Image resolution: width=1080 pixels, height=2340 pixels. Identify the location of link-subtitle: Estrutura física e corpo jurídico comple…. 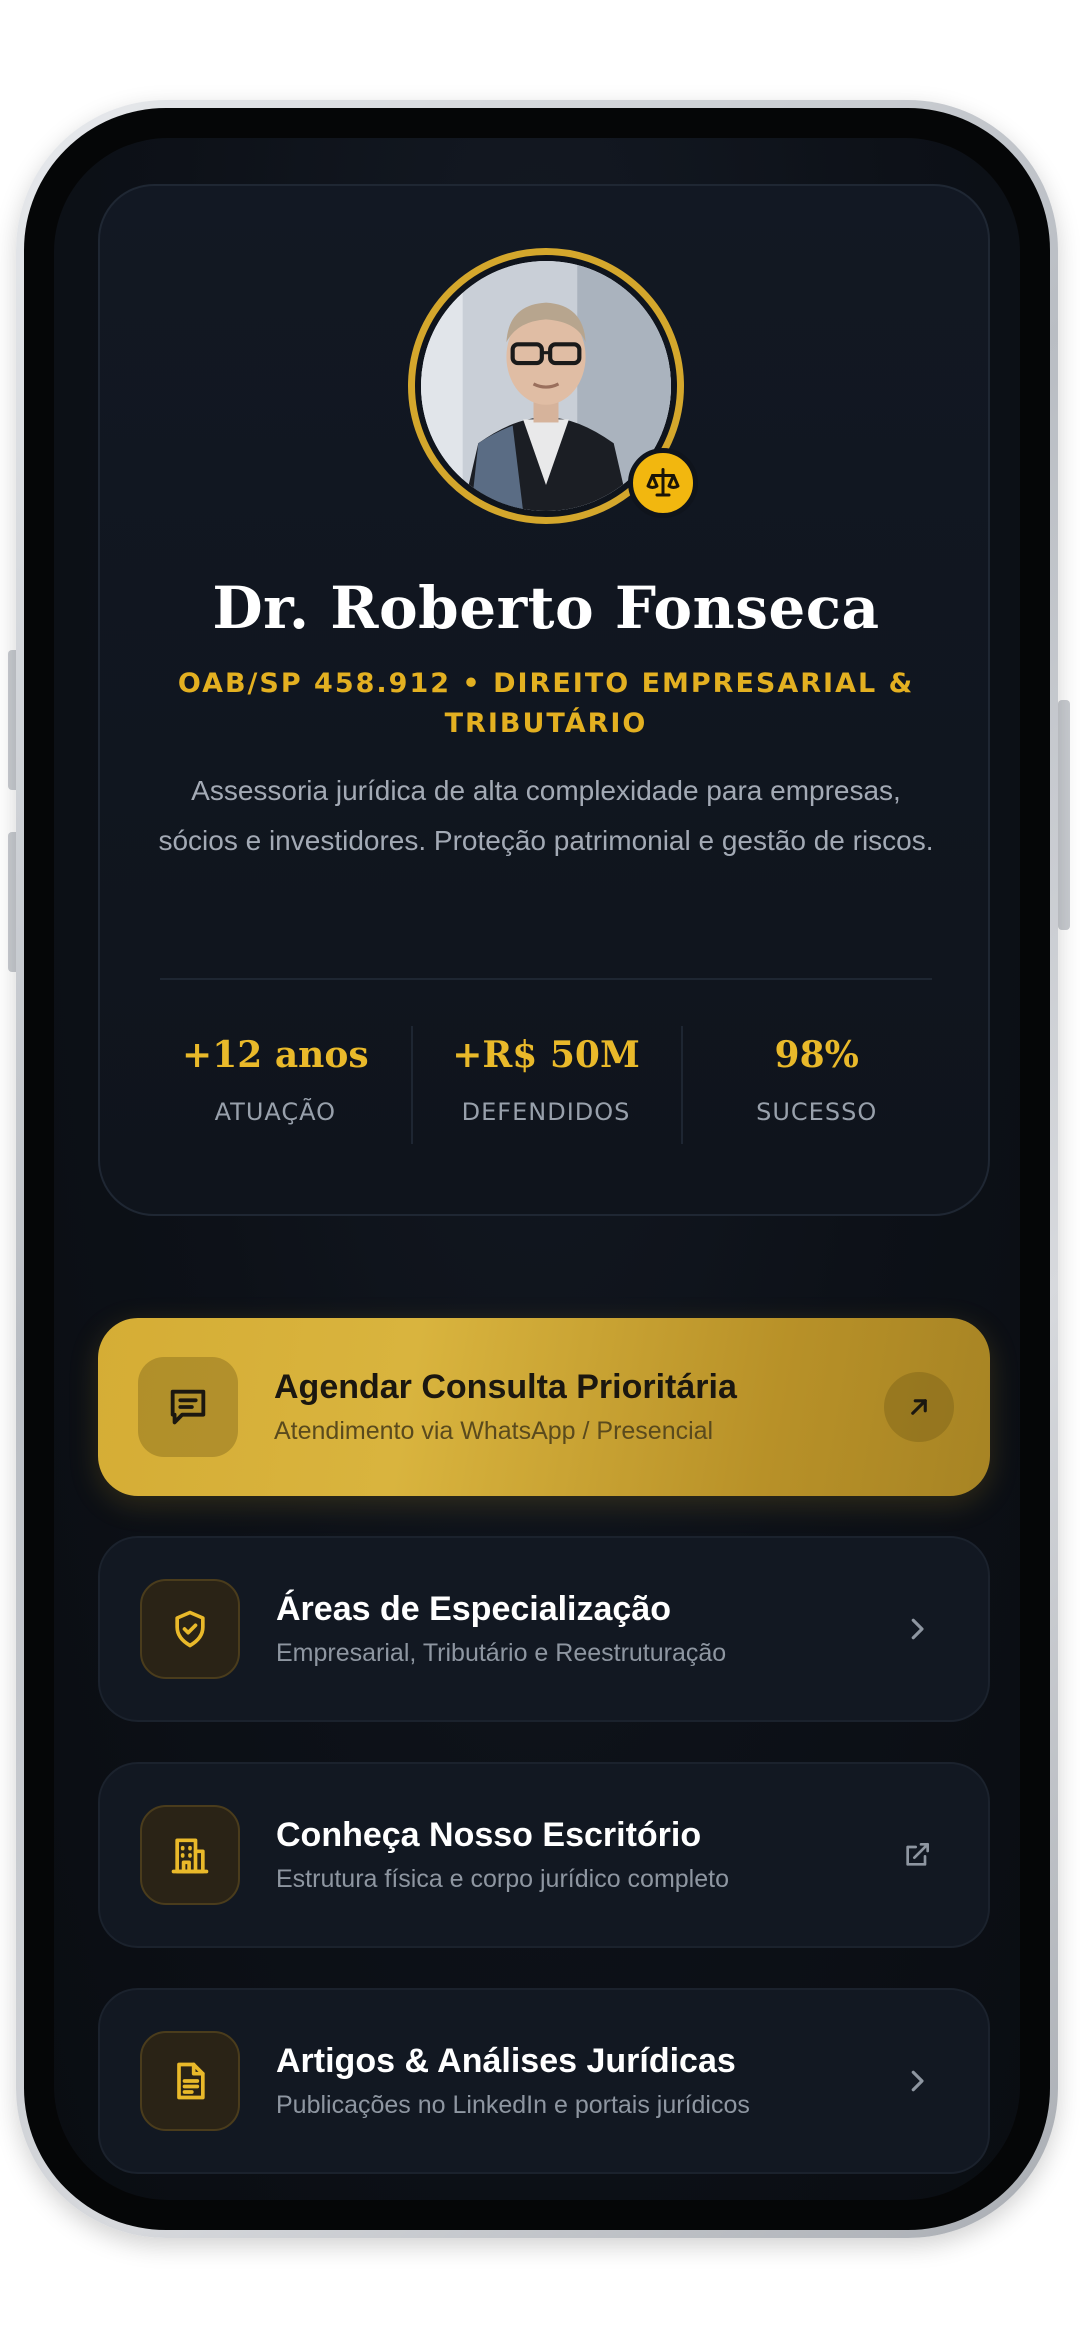
(502, 1879).